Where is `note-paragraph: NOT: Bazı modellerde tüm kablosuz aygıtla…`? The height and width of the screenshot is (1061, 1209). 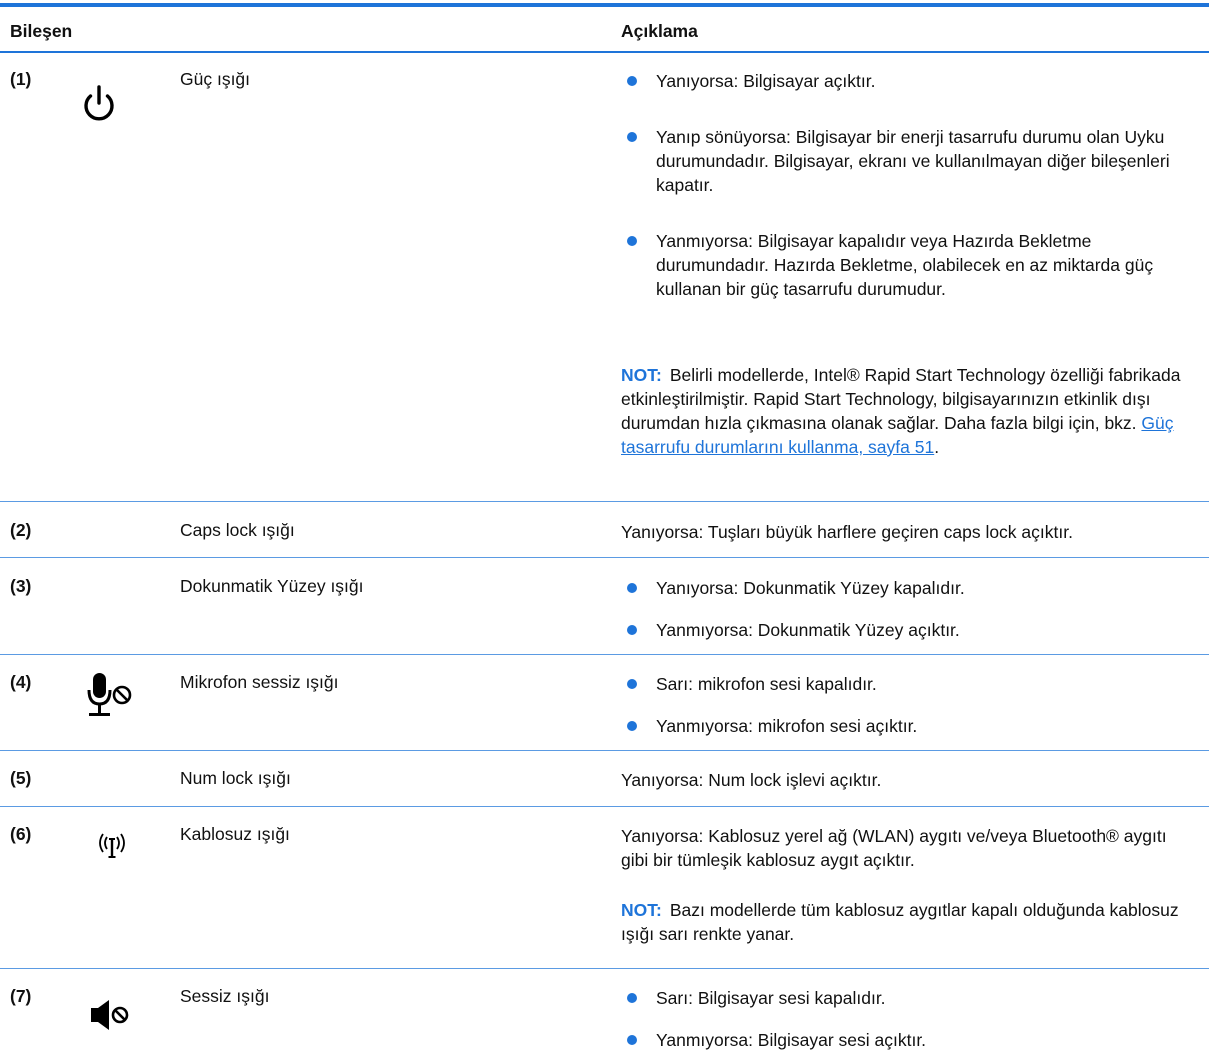
note-paragraph: NOT: Bazı modellerde tüm kablosuz aygıtla… is located at coordinates (903, 922).